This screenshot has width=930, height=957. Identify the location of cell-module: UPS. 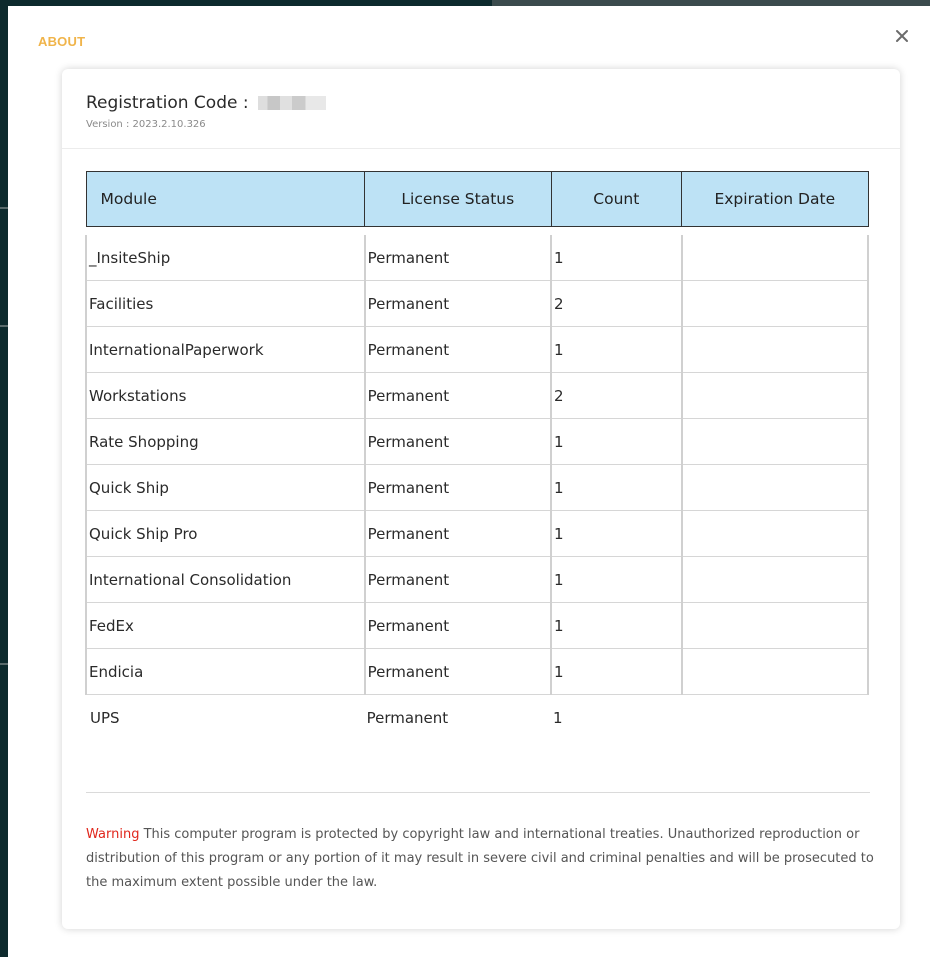
(225, 717).